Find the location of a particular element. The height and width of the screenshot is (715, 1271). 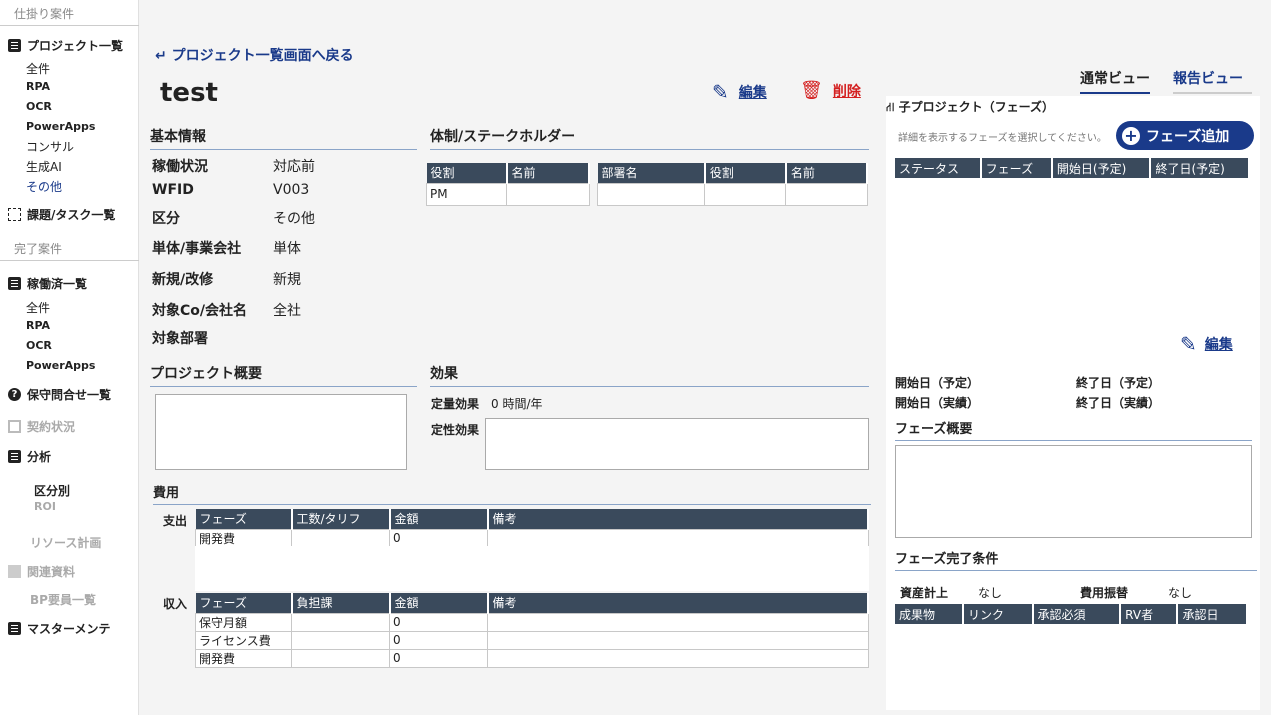

return-icon: ↵ is located at coordinates (163, 56).